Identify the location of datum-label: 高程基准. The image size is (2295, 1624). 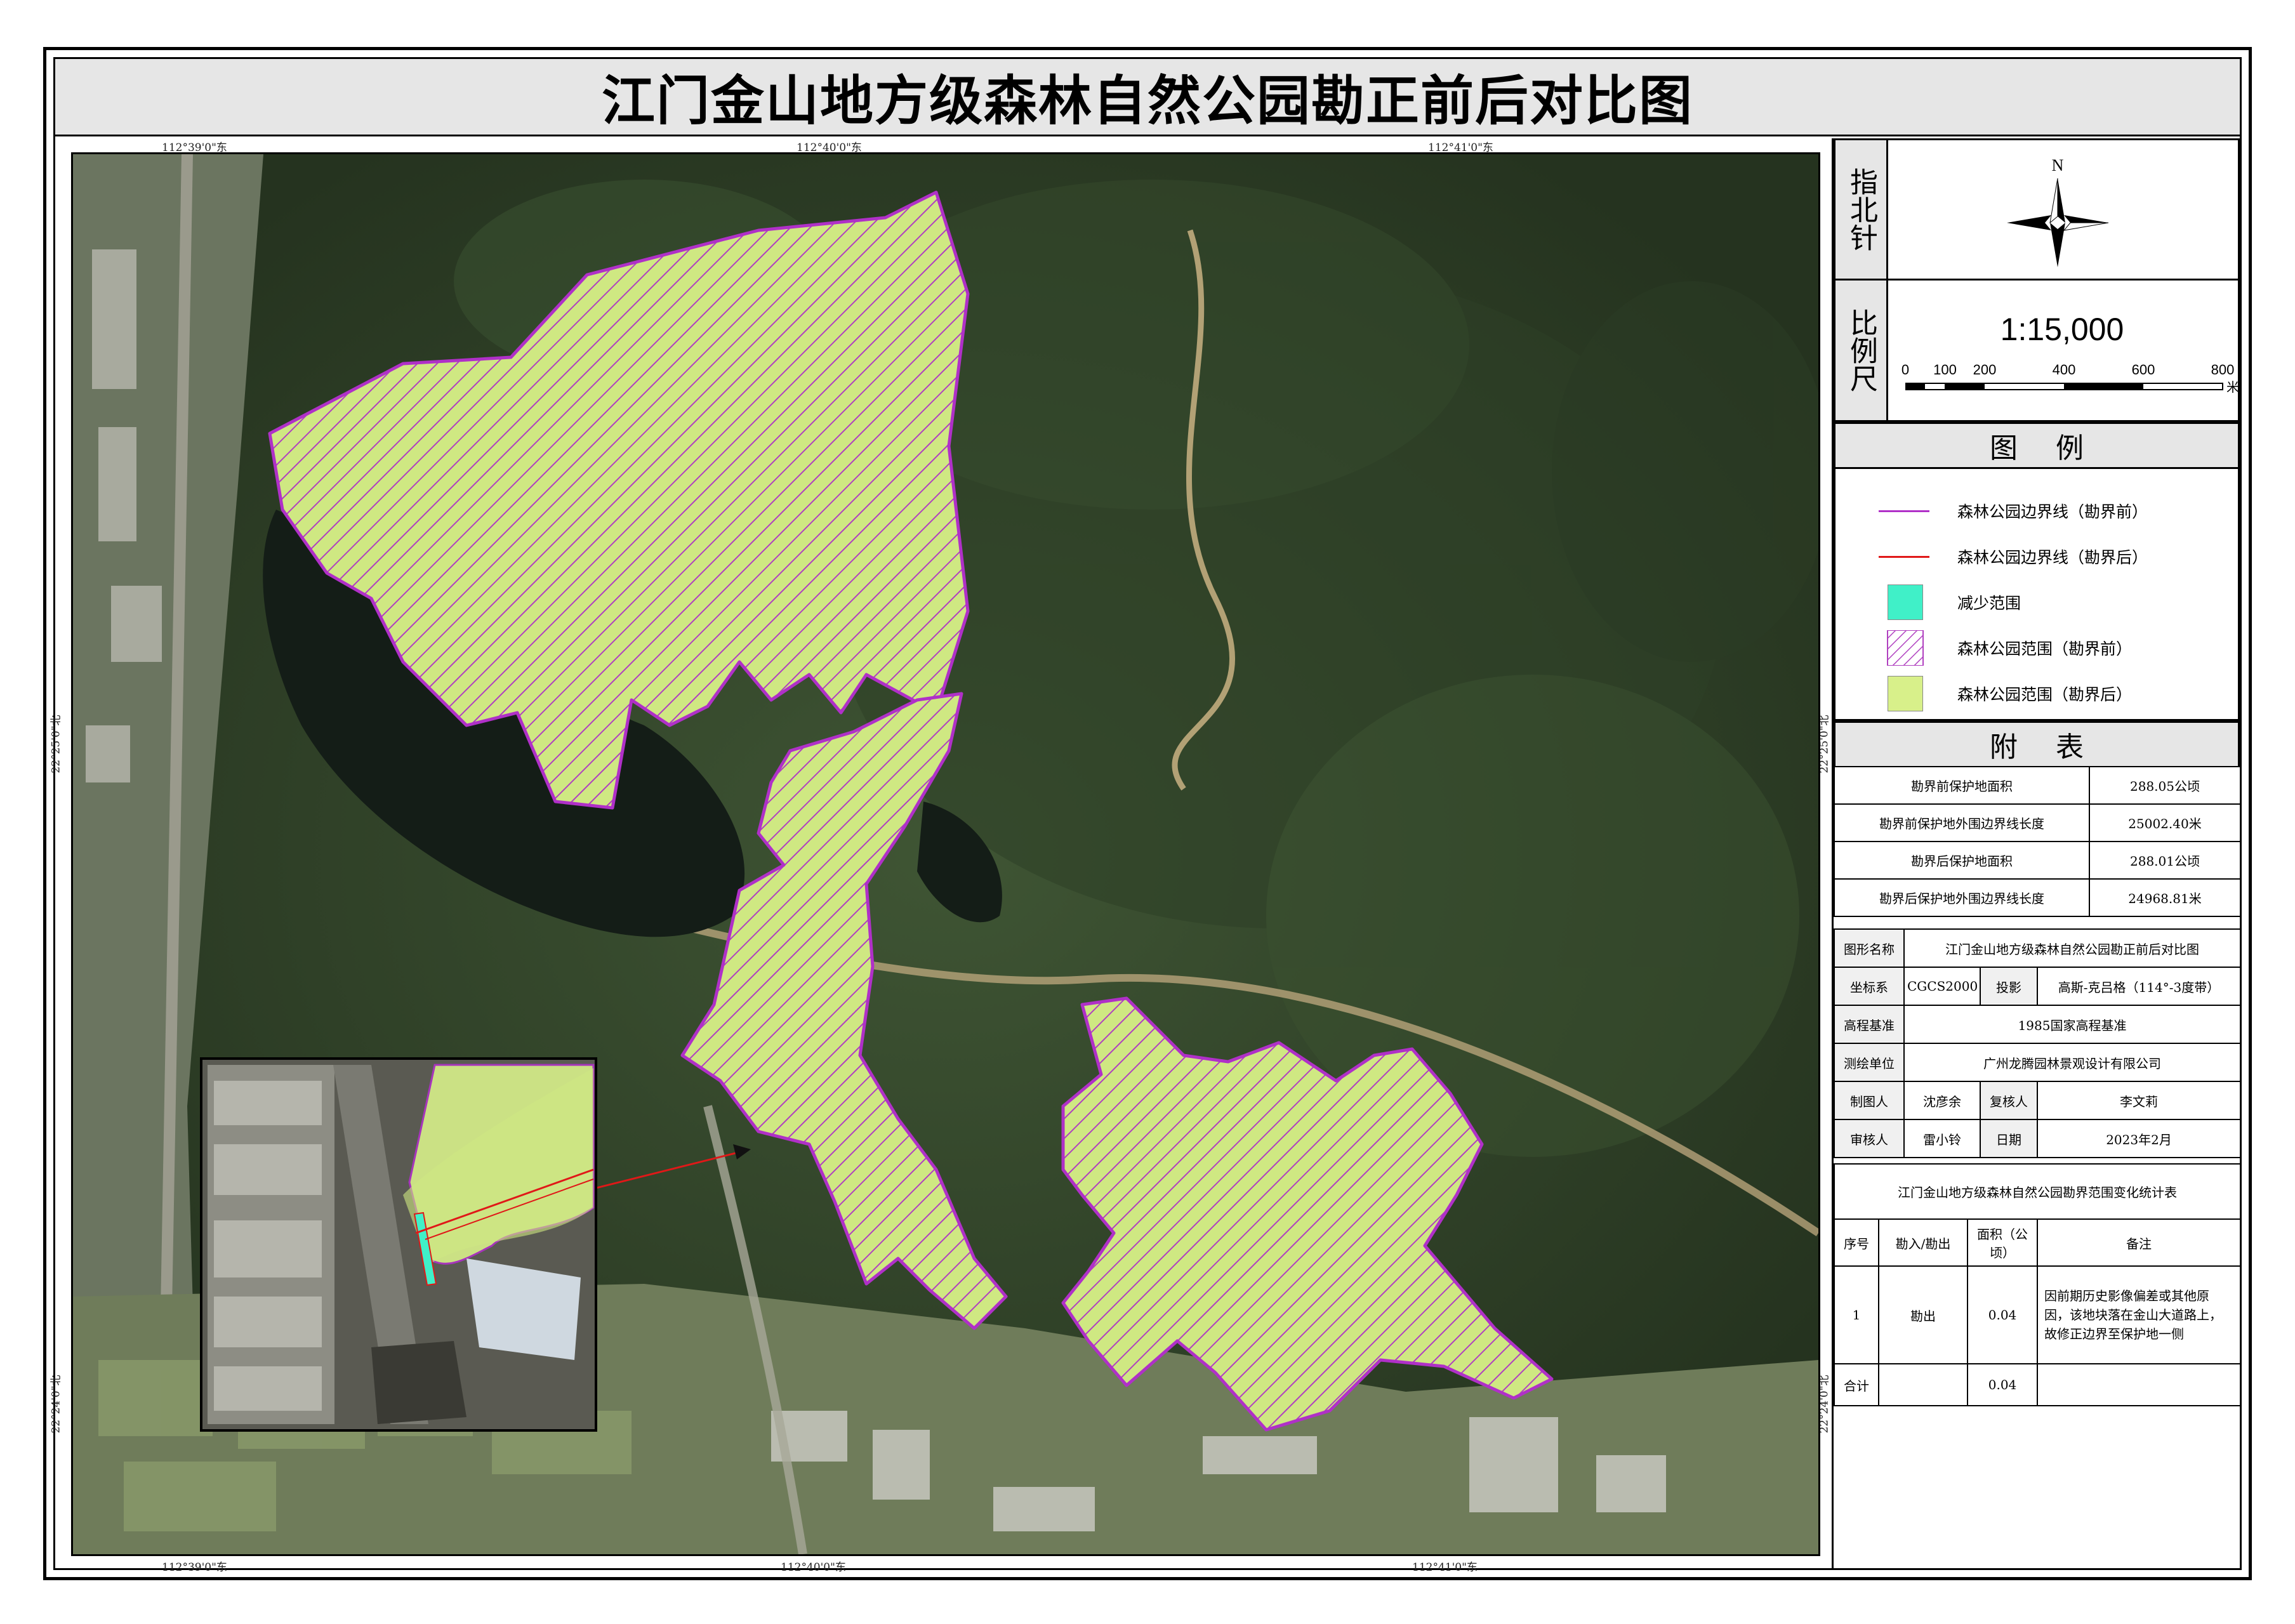
(1869, 1025).